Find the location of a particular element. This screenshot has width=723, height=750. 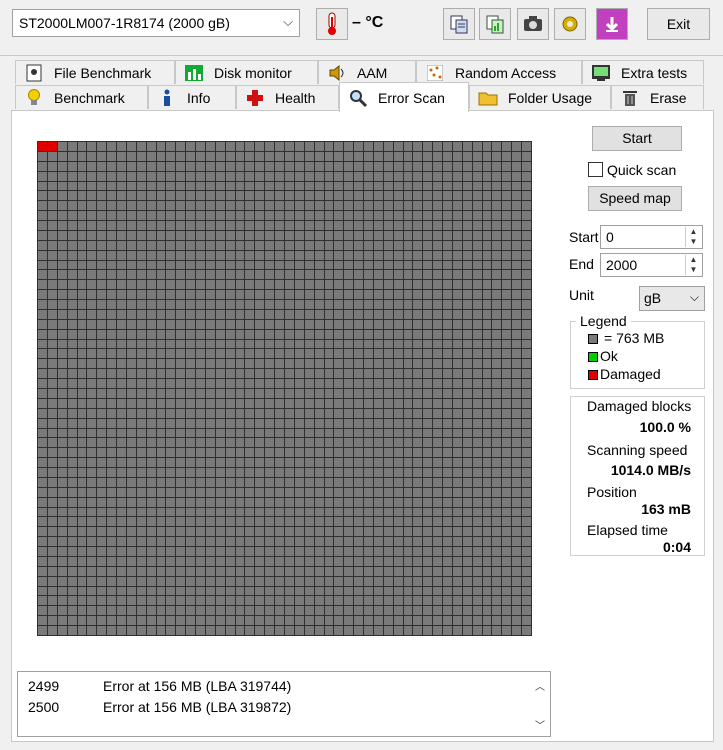

tab-random-access: Random Access is located at coordinates (499, 72).